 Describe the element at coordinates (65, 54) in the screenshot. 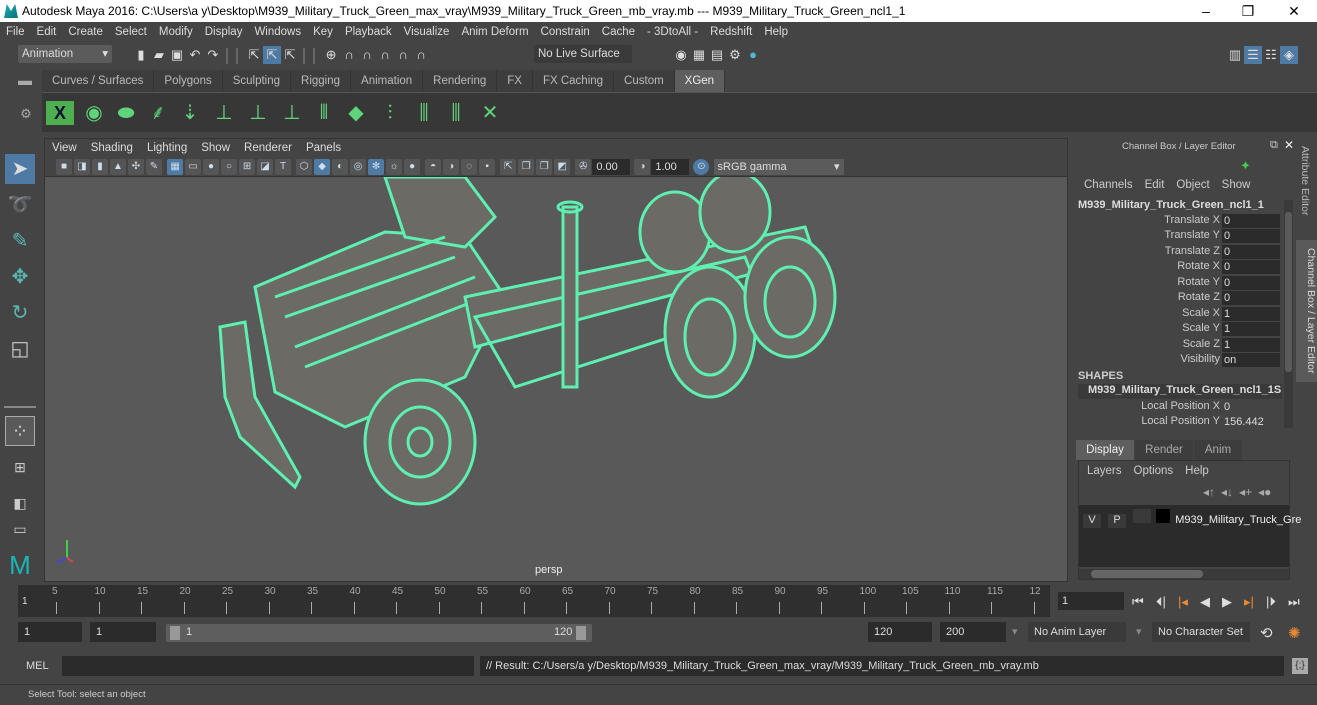

I see `menuset-dropdown: Animation ▾` at that location.